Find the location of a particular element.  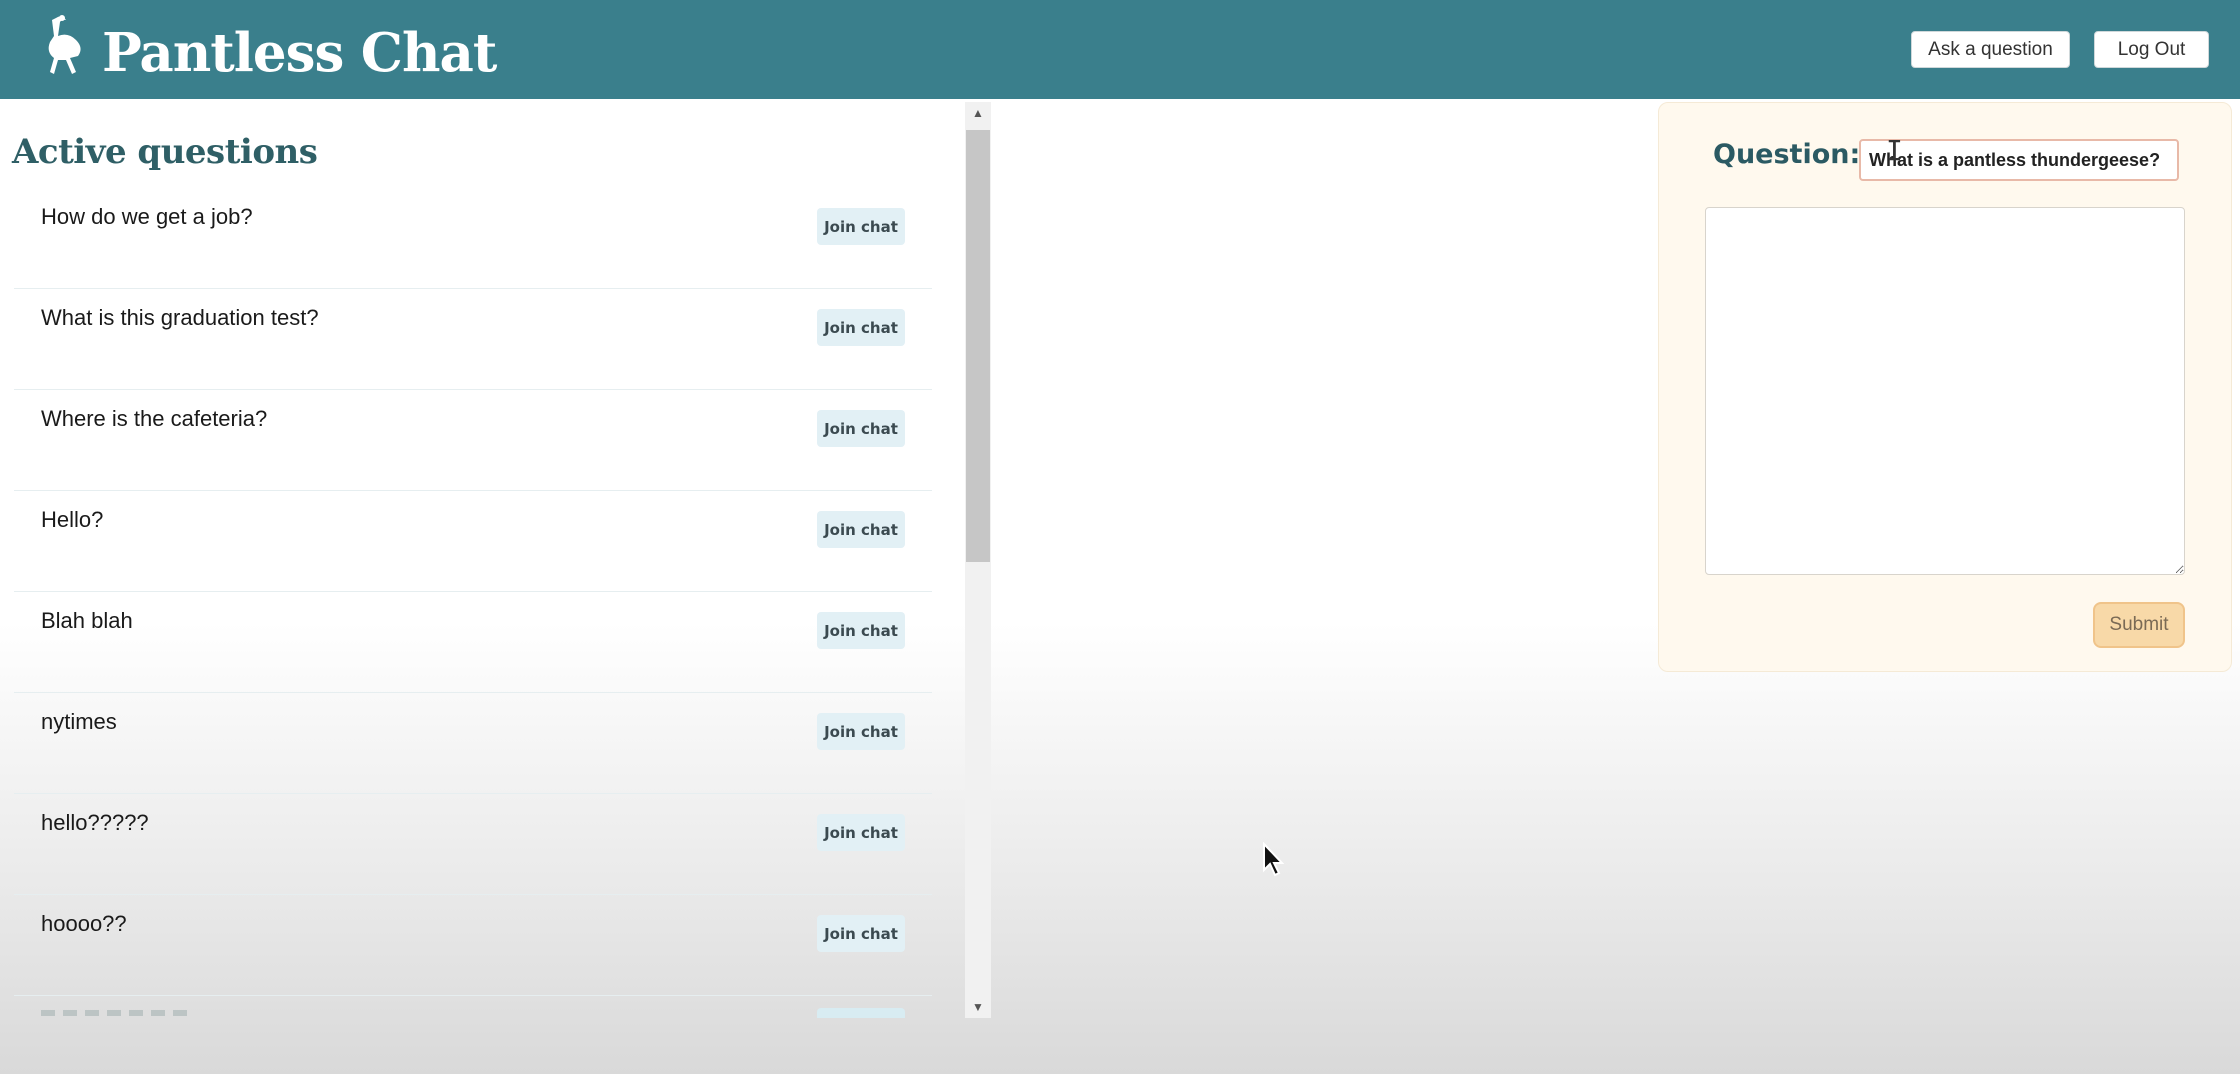

question-text: hoooo?? is located at coordinates (84, 923).